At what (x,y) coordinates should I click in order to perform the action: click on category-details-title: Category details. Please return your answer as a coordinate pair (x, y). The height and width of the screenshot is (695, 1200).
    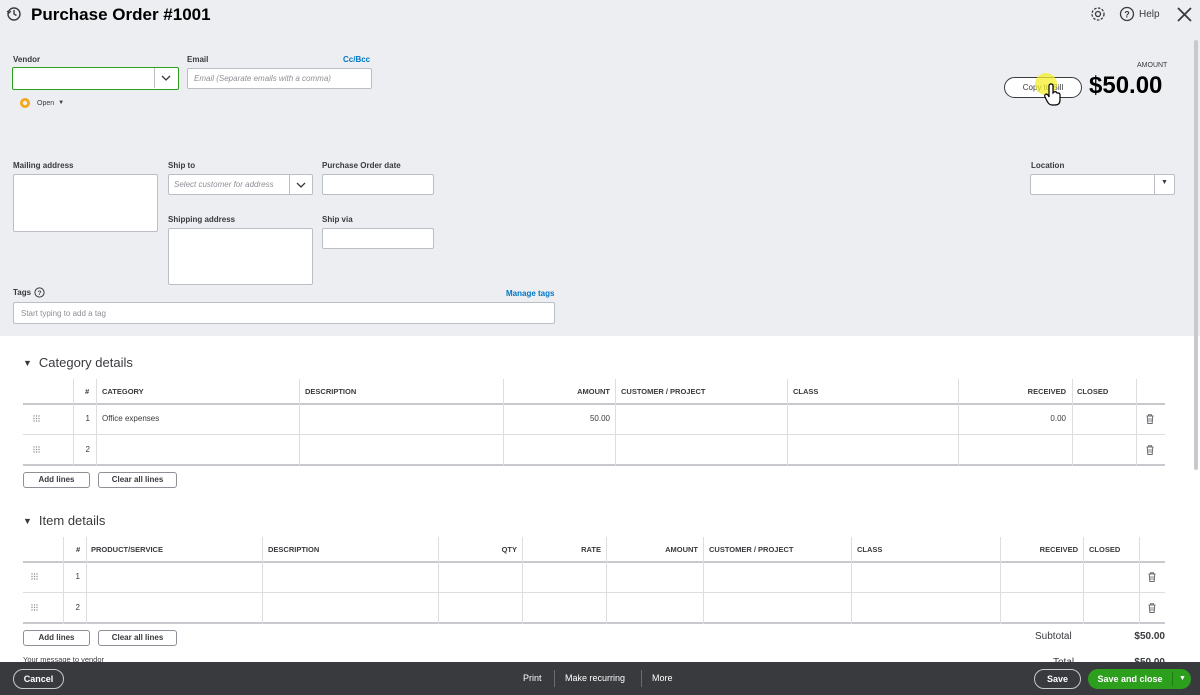
    Looking at the image, I should click on (85, 362).